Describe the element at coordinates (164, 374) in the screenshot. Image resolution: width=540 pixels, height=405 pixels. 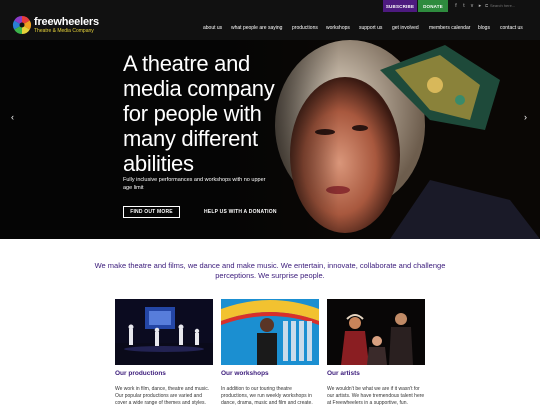
I see `card-title: Our productions` at that location.